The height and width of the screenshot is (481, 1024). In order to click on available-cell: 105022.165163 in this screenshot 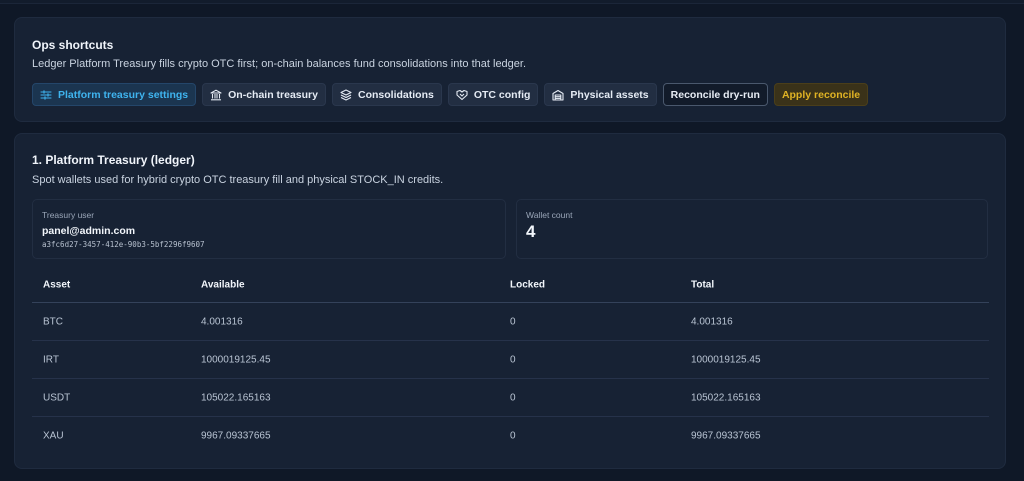, I will do `click(236, 397)`.